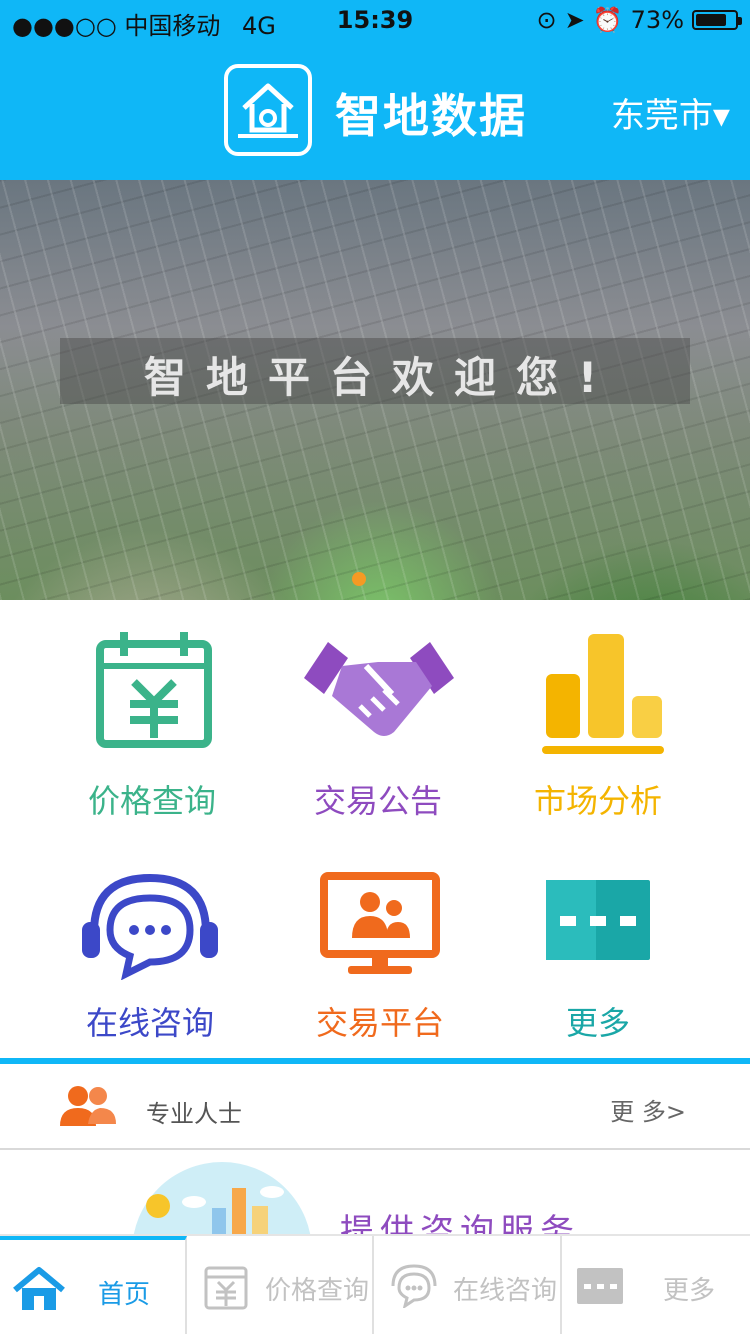  What do you see at coordinates (607, 20) in the screenshot?
I see `alarm-icon: ⏰` at bounding box center [607, 20].